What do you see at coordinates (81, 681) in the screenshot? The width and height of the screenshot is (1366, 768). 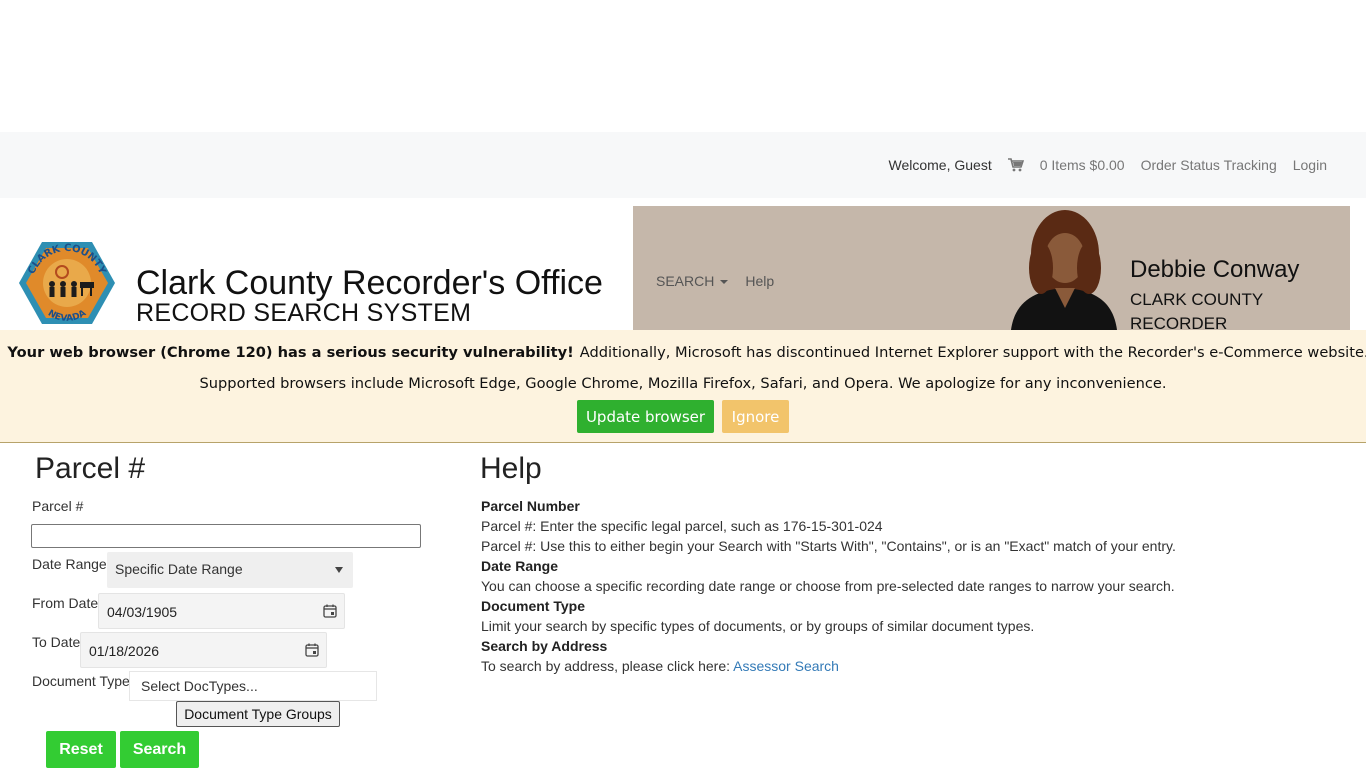 I see `document-type-label: Document Type` at bounding box center [81, 681].